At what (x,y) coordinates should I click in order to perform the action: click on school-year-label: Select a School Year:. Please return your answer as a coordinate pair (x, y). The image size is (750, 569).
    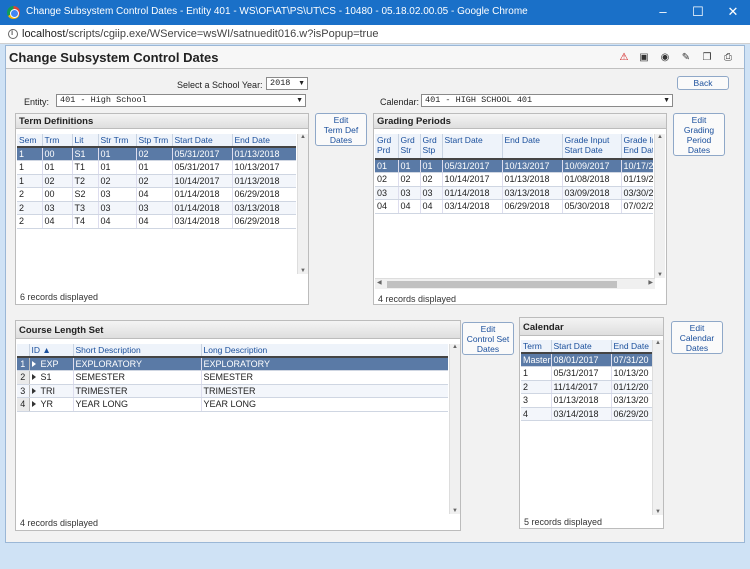
    Looking at the image, I should click on (220, 85).